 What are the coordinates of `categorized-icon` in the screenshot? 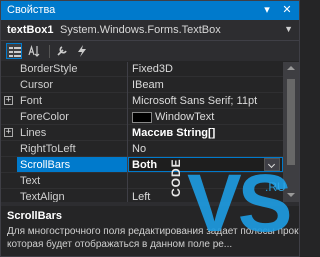 It's located at (15, 52).